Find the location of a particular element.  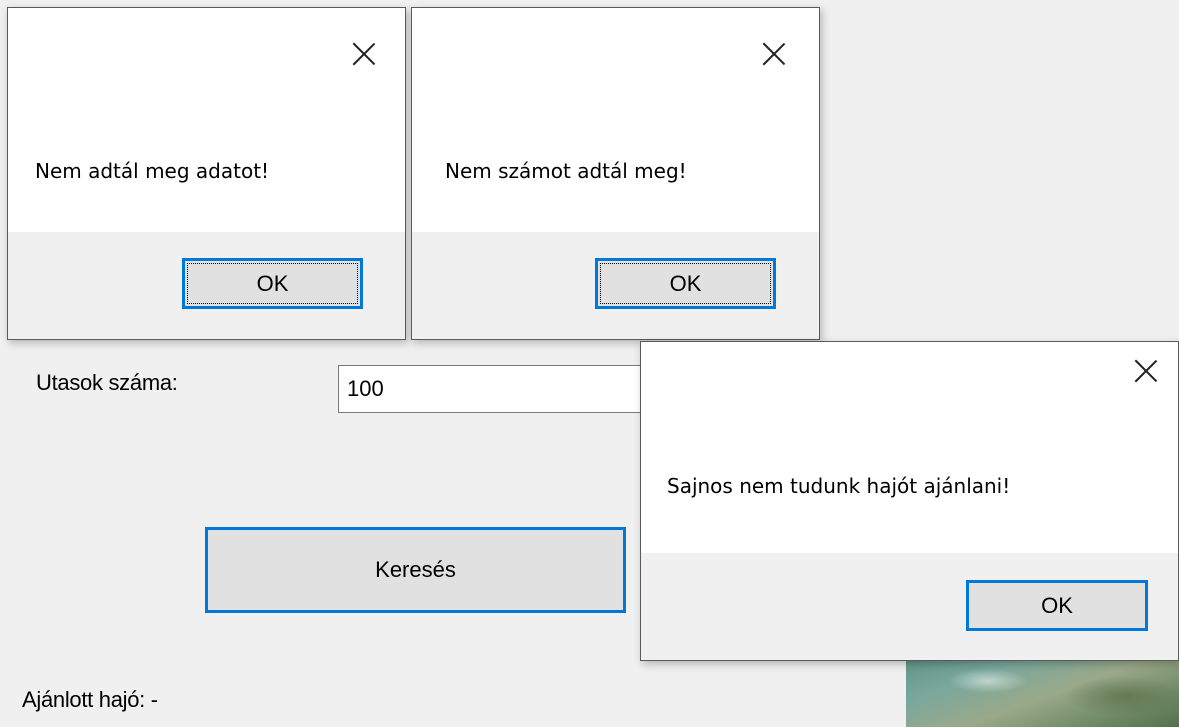

ok-button-label: OK is located at coordinates (1057, 605).